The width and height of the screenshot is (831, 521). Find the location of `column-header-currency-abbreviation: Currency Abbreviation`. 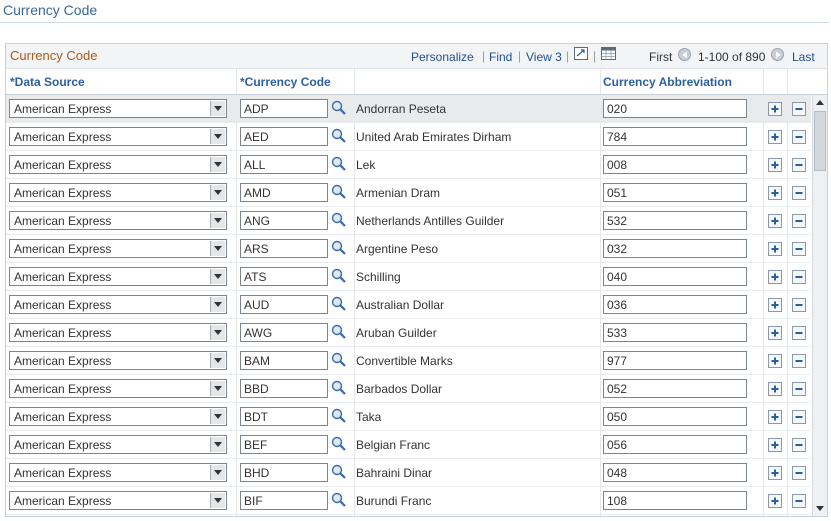

column-header-currency-abbreviation: Currency Abbreviation is located at coordinates (667, 82).